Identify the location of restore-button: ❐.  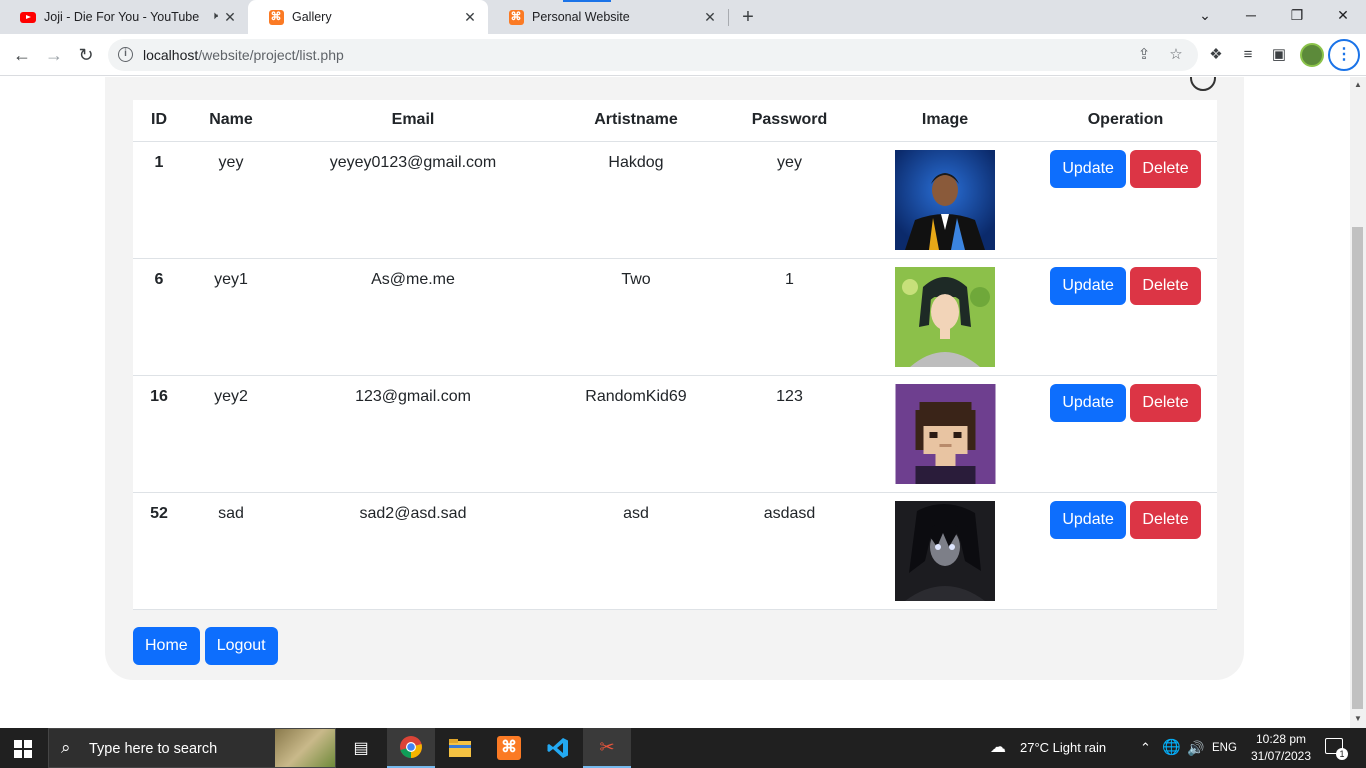
(1297, 15).